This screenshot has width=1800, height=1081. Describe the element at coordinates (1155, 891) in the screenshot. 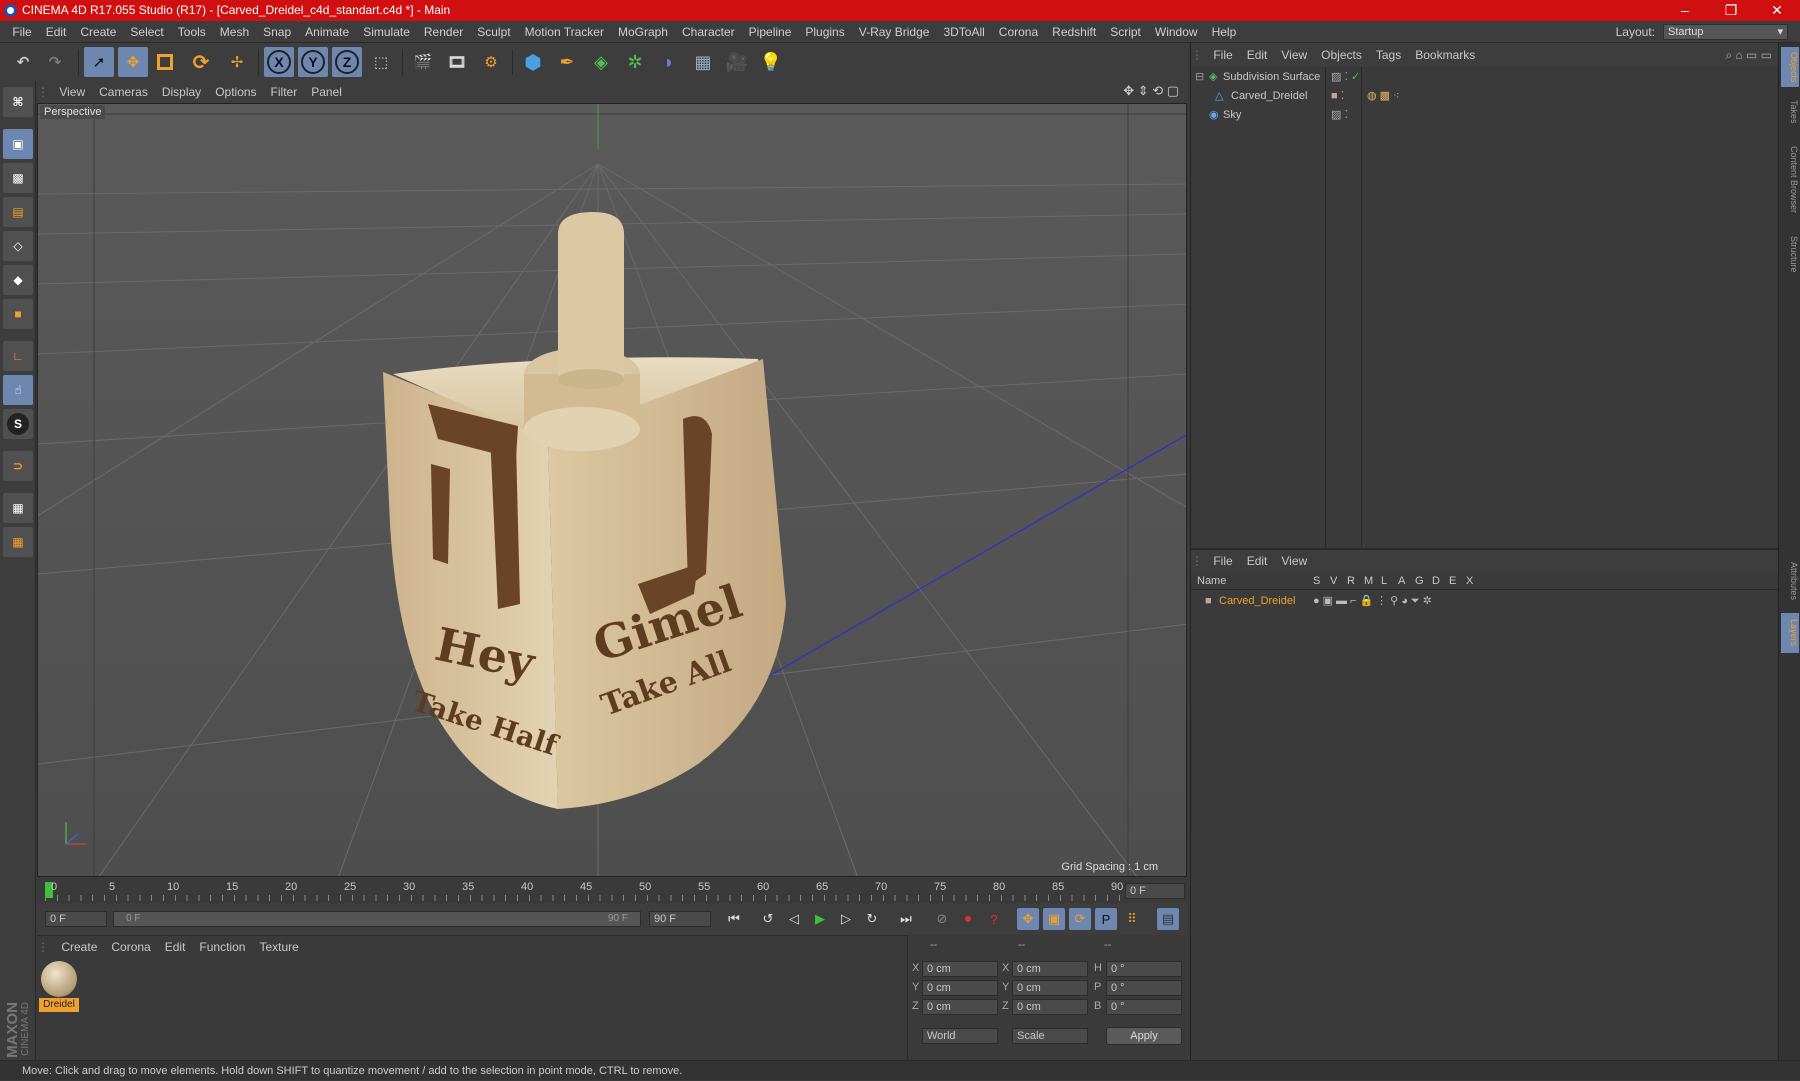

I see `current-frame-field: 0 F` at that location.